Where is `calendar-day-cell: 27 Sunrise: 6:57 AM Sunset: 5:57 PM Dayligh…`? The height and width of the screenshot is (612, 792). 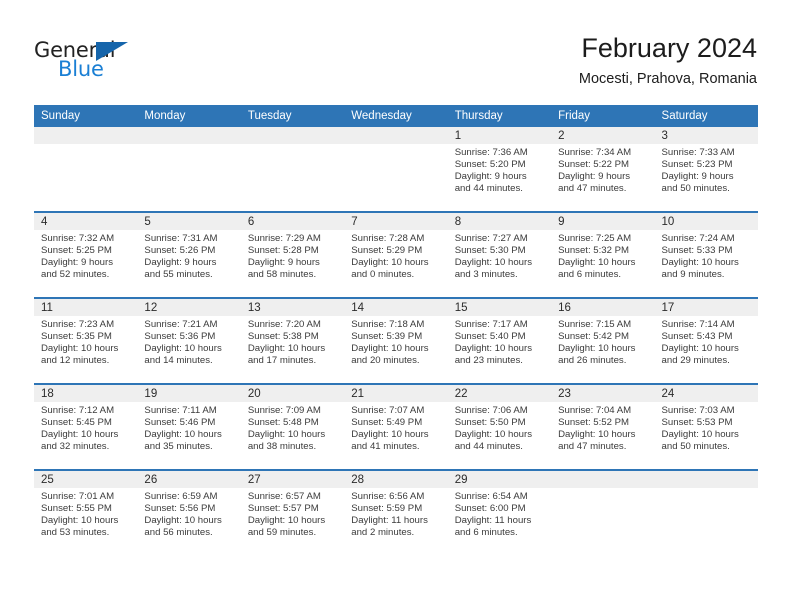
calendar-day-cell: 27 Sunrise: 6:57 AM Sunset: 5:57 PM Dayligh… is located at coordinates (292, 512).